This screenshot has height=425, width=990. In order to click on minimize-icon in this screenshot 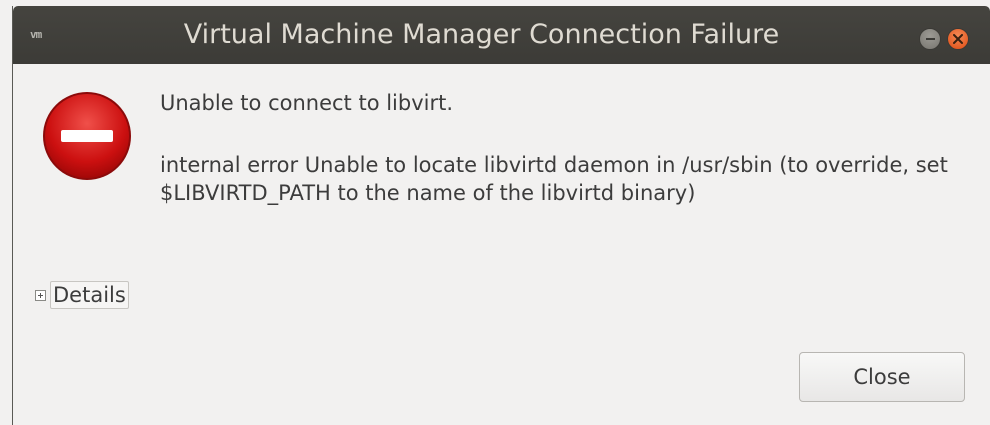, I will do `click(930, 39)`.